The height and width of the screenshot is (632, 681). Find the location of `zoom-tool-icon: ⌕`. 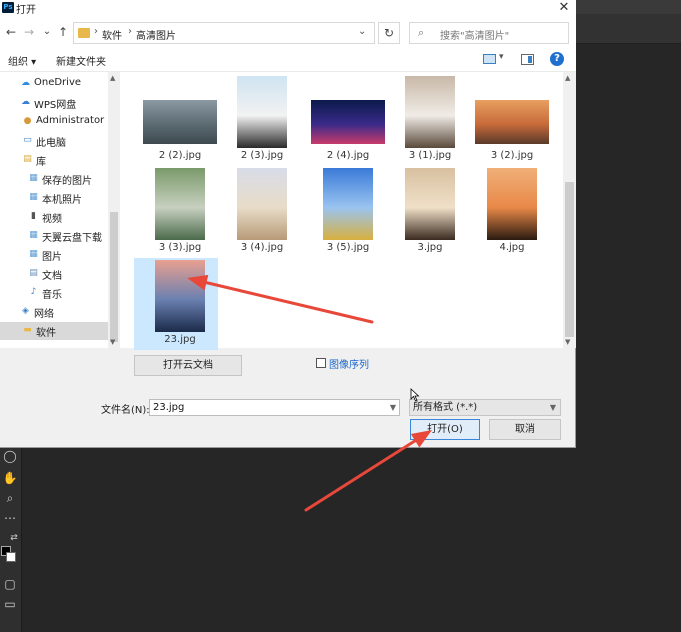

zoom-tool-icon: ⌕ is located at coordinates (10, 498).